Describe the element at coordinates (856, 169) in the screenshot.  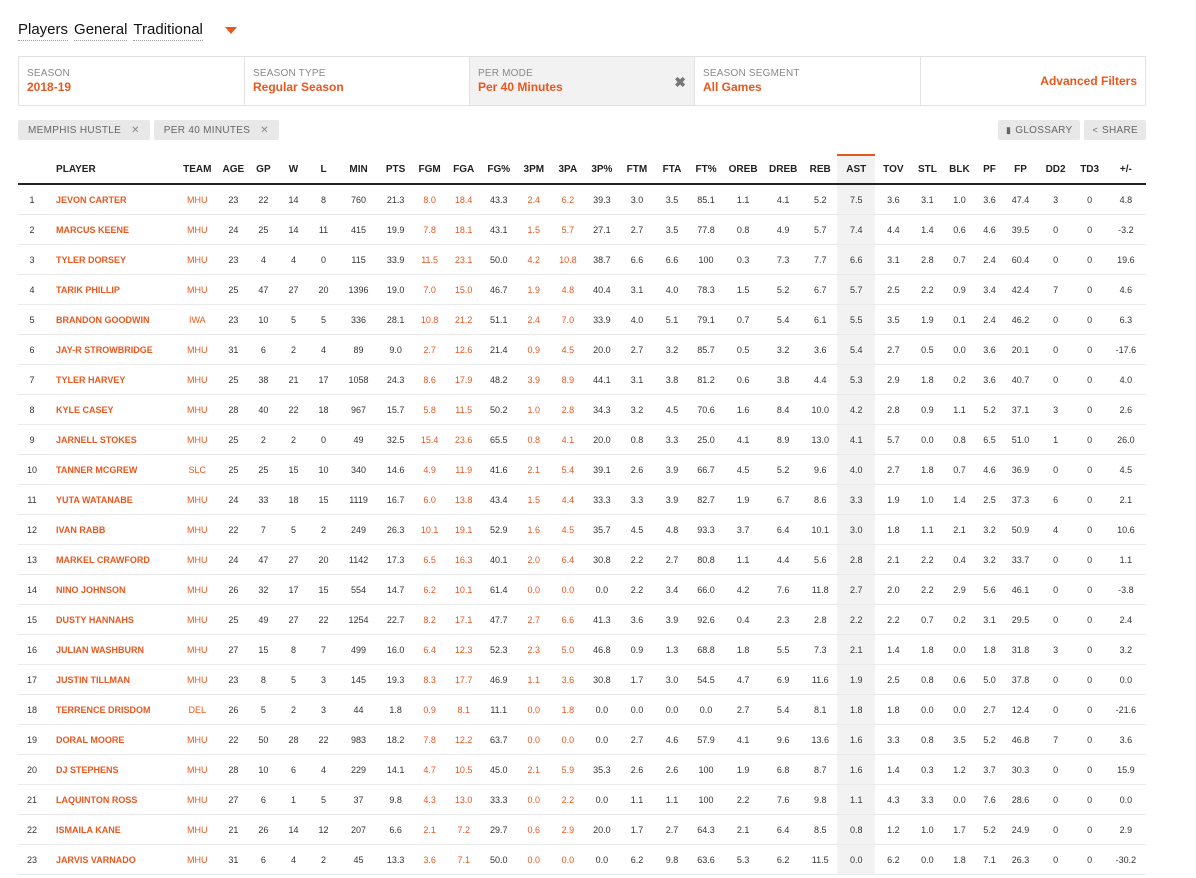
I see `col-header-ast: AST` at that location.